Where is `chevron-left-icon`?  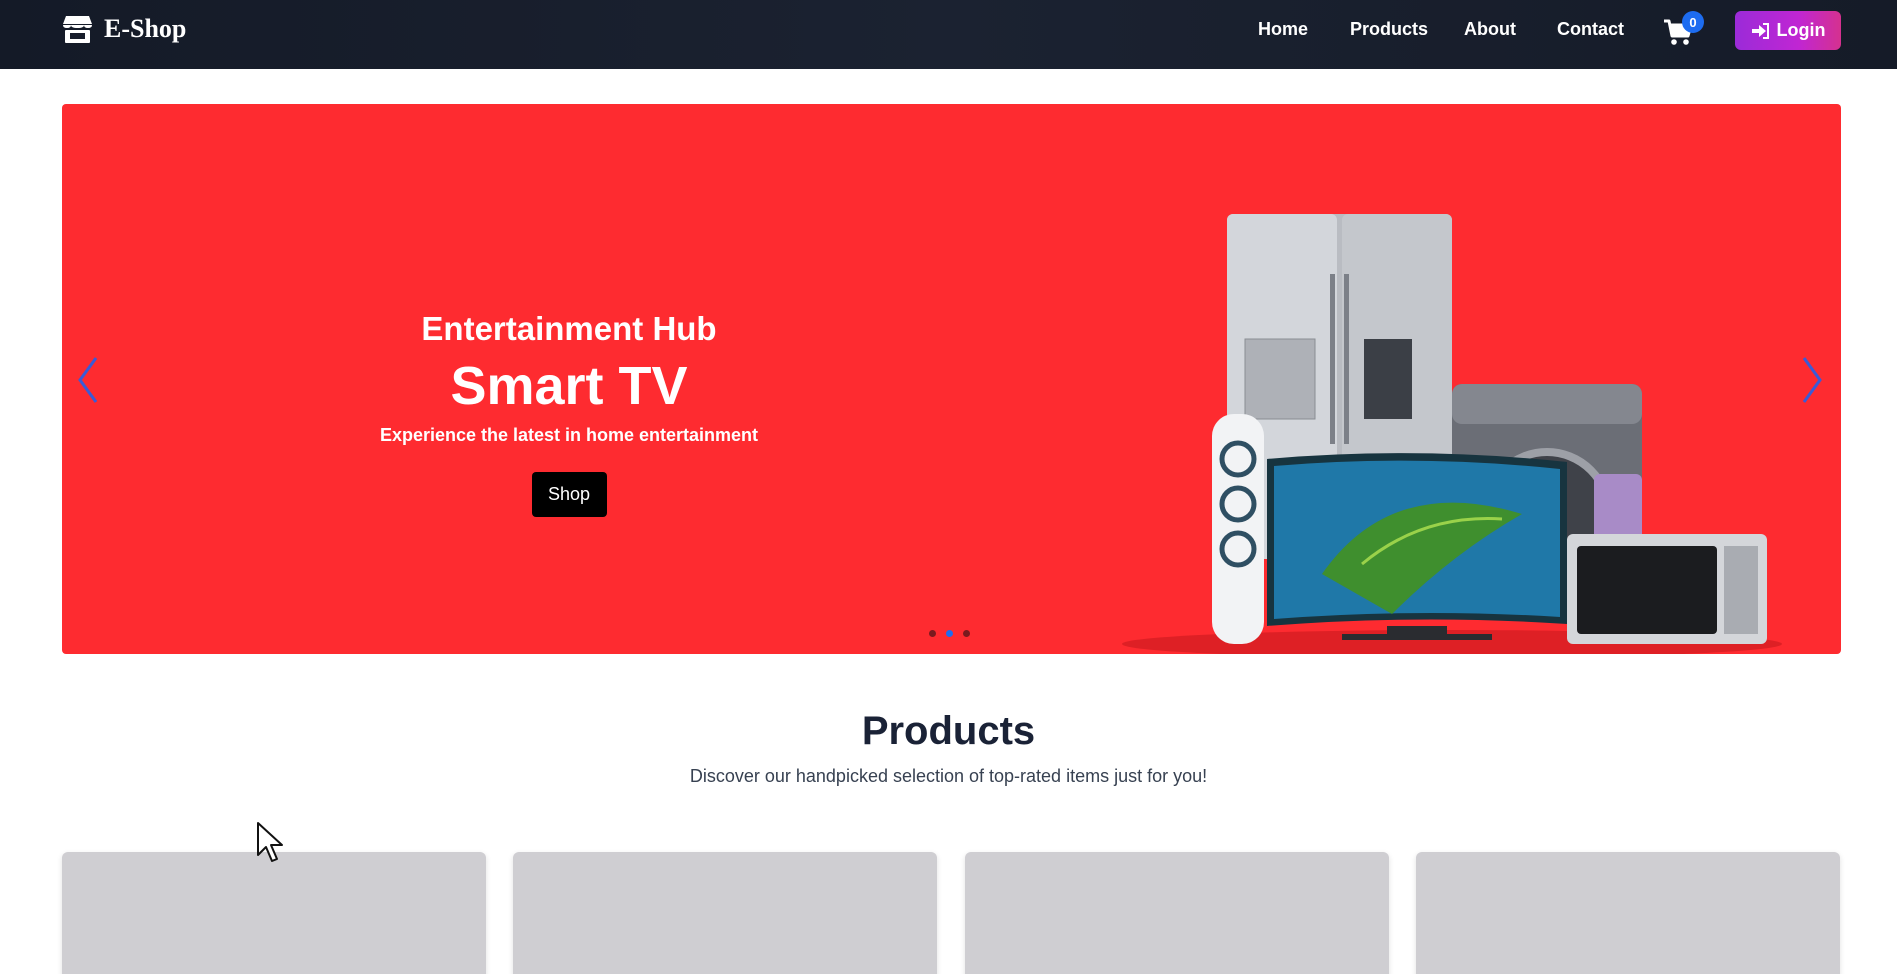 chevron-left-icon is located at coordinates (88, 380).